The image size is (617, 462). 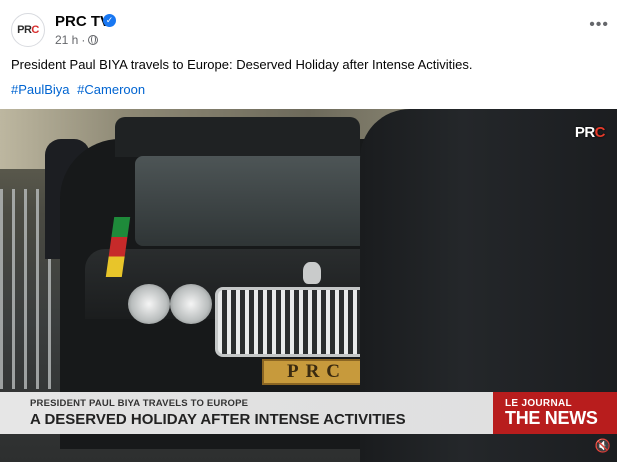 What do you see at coordinates (111, 89) in the screenshot?
I see `hashtag-link: #Cameroon` at bounding box center [111, 89].